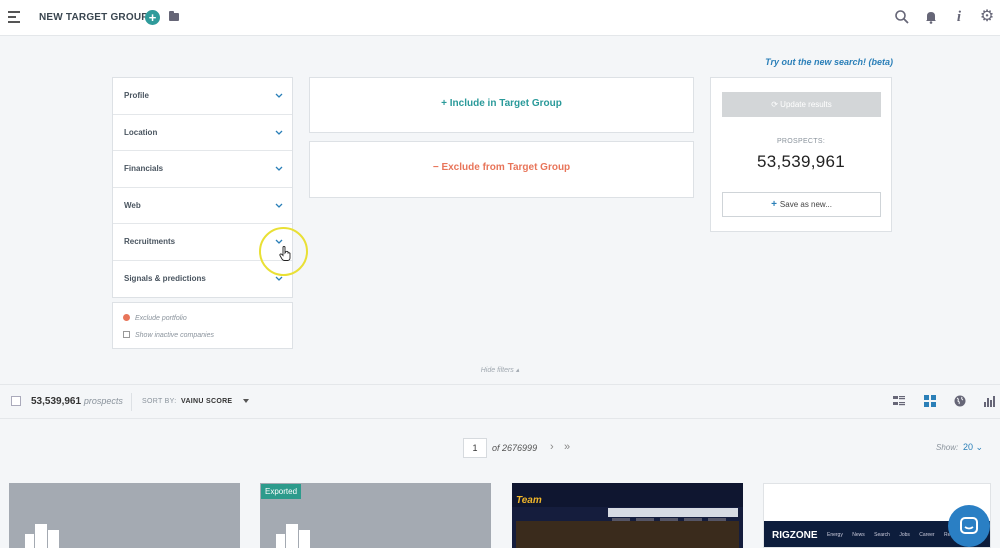  What do you see at coordinates (960, 401) in the screenshot?
I see `globe-icon` at bounding box center [960, 401].